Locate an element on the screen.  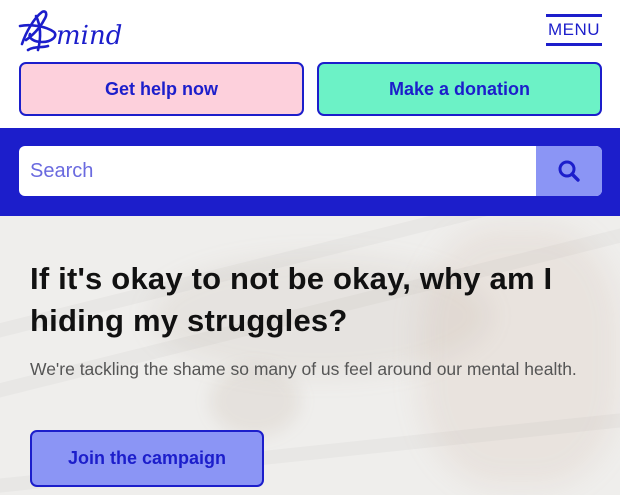
search-input is located at coordinates (277, 171).